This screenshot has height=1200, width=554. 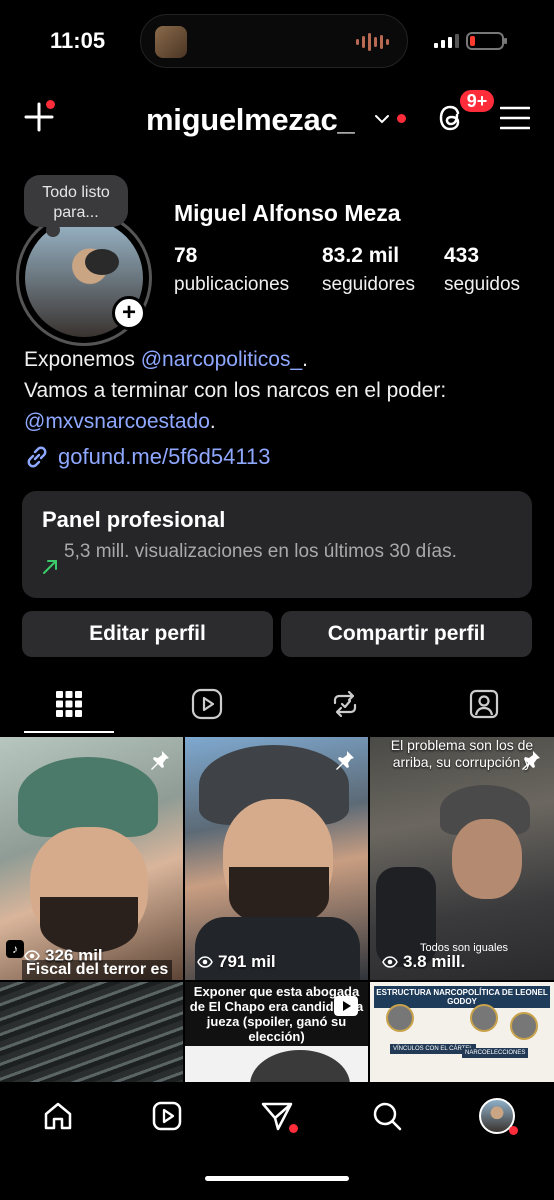 I want to click on tagged-icon, so click(x=484, y=704).